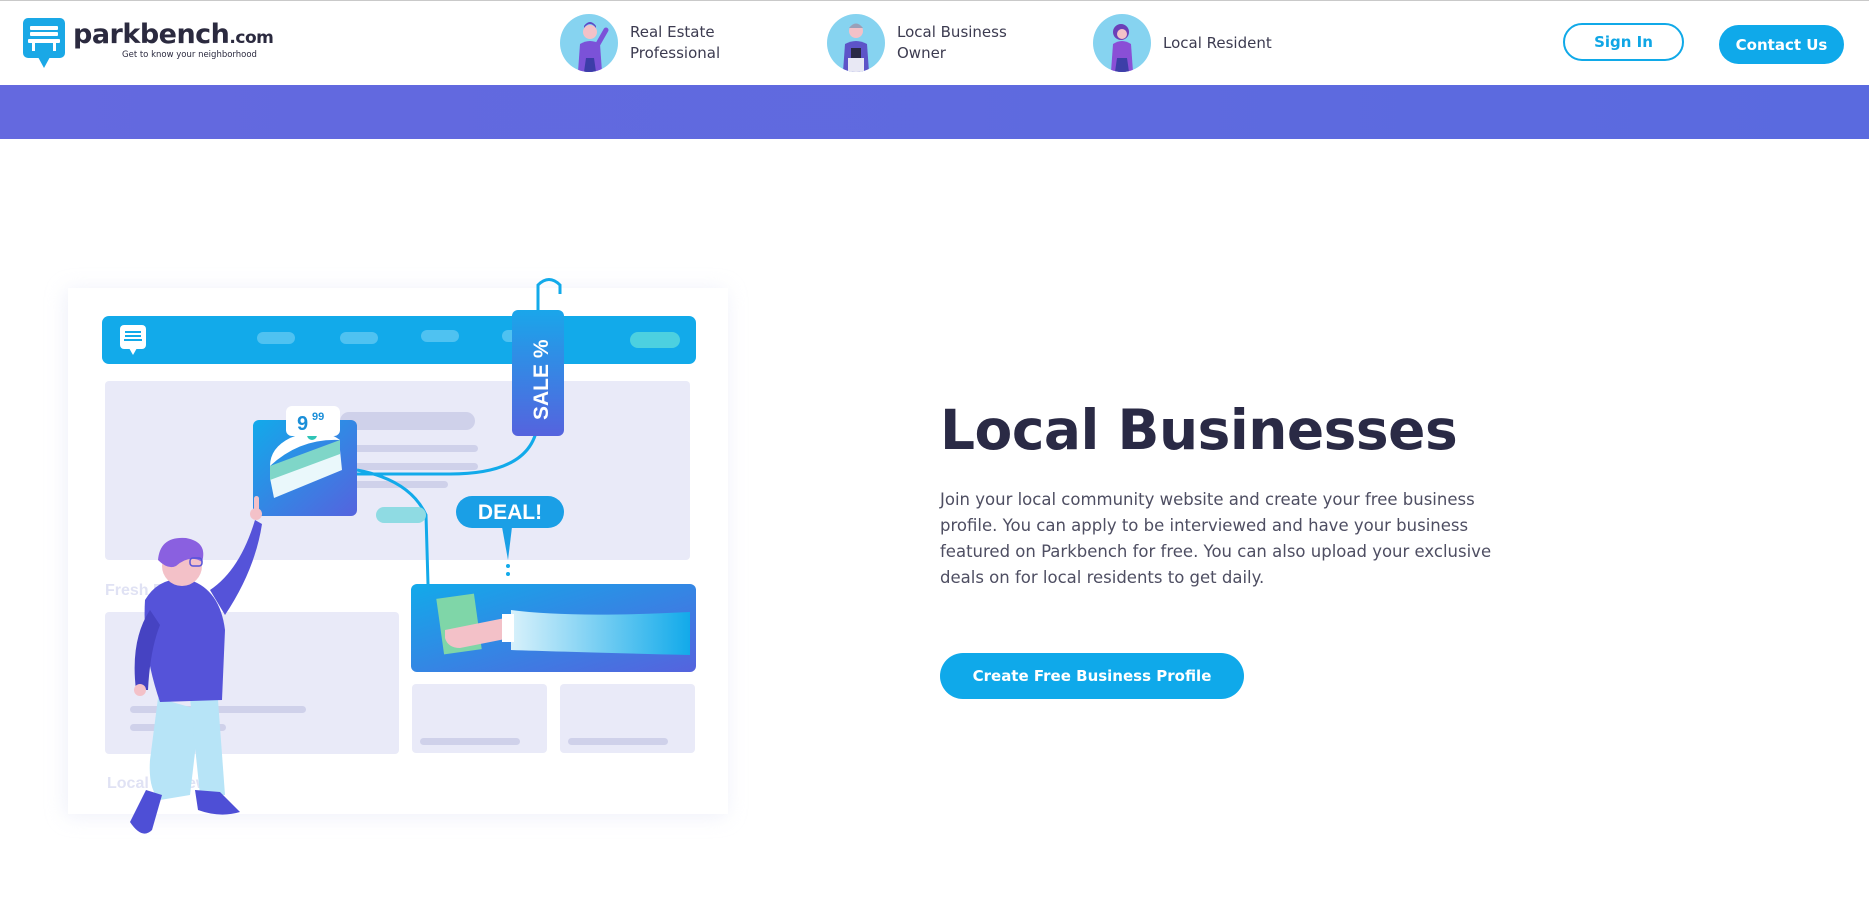 This screenshot has height=902, width=1869. Describe the element at coordinates (44, 43) in the screenshot. I see `bench-logo-icon` at that location.